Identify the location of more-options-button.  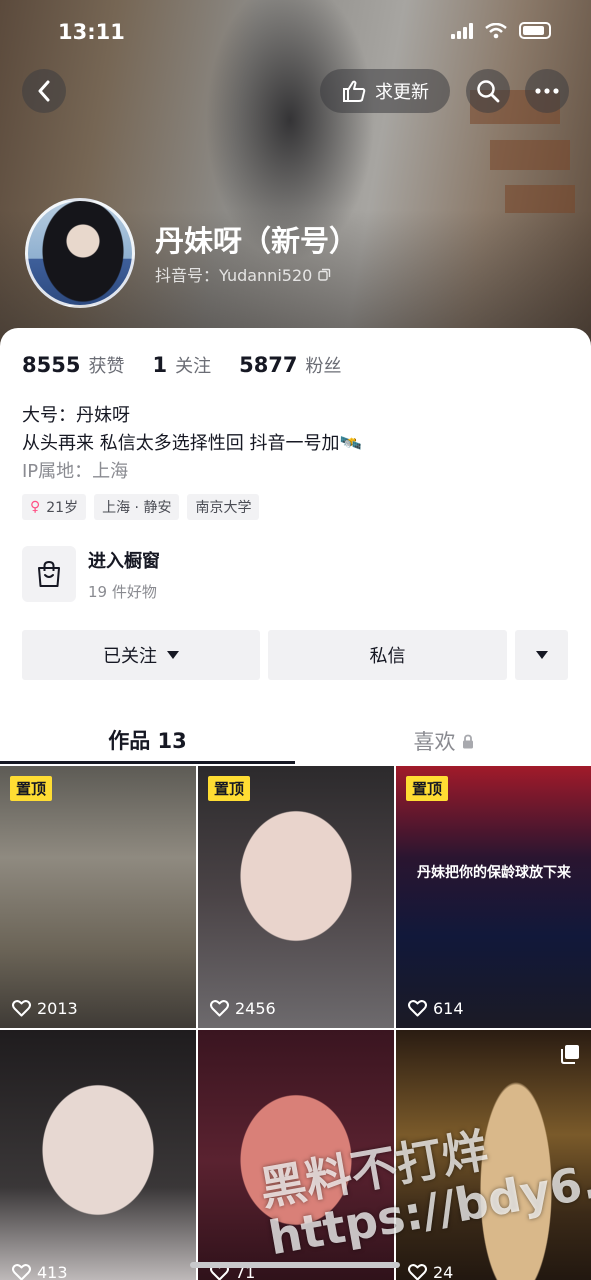
(541, 655).